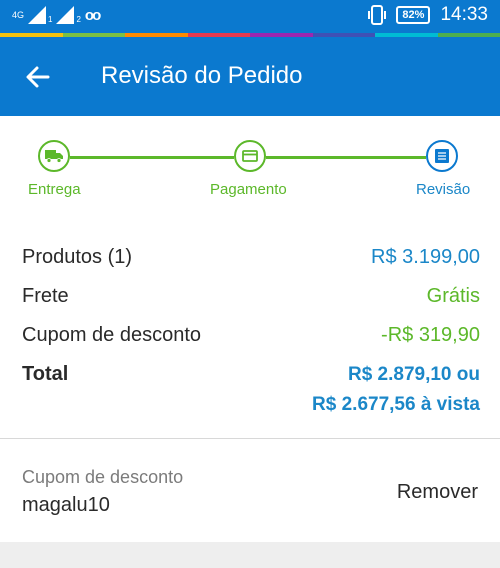  I want to click on products-label: Produtos (1), so click(77, 257).